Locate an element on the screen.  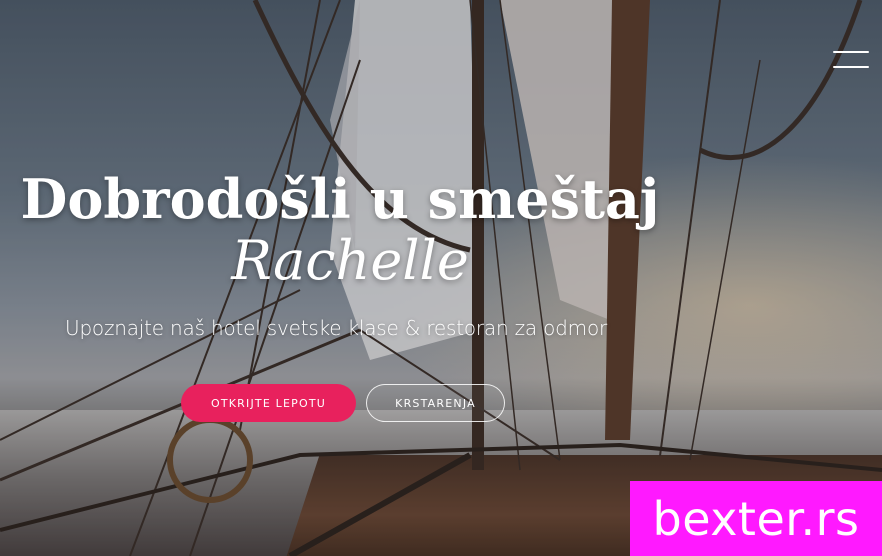
menu-line-top is located at coordinates (851, 52).